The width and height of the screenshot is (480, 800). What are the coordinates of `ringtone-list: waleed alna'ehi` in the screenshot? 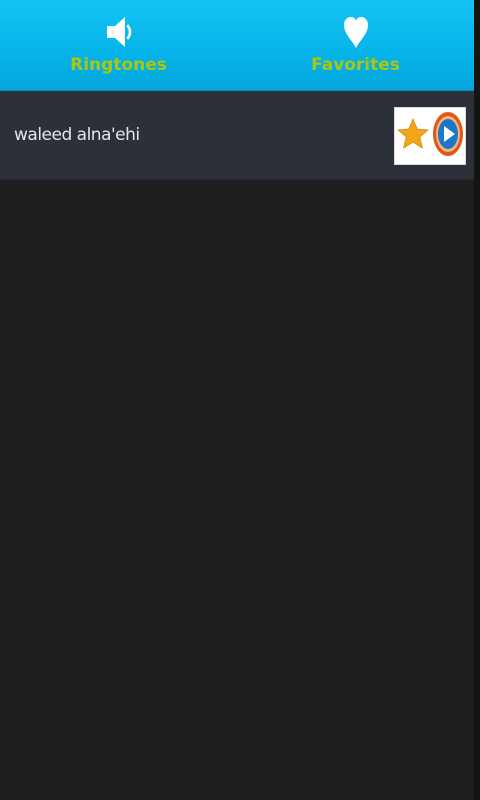 It's located at (237, 135).